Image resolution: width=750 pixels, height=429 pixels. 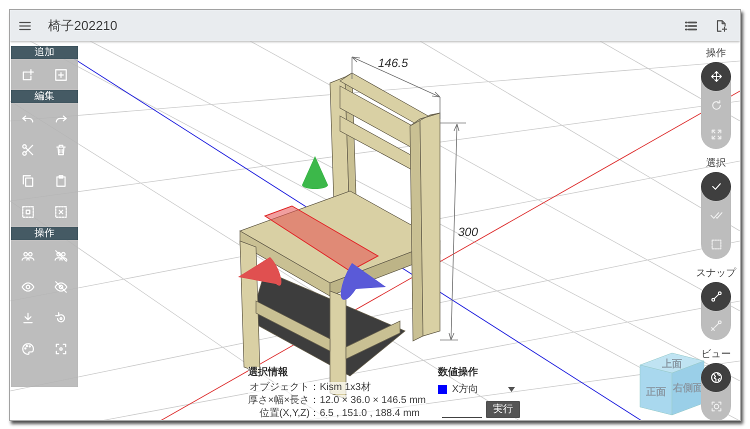 I want to click on section-header: 編集, so click(x=44, y=96).